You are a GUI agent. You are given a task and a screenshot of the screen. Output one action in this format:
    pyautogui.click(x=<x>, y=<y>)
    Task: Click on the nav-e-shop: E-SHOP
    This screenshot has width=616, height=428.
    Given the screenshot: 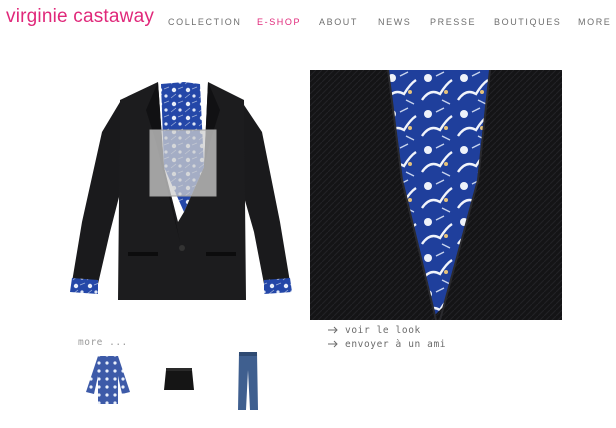 What is the action you would take?
    pyautogui.click(x=279, y=22)
    